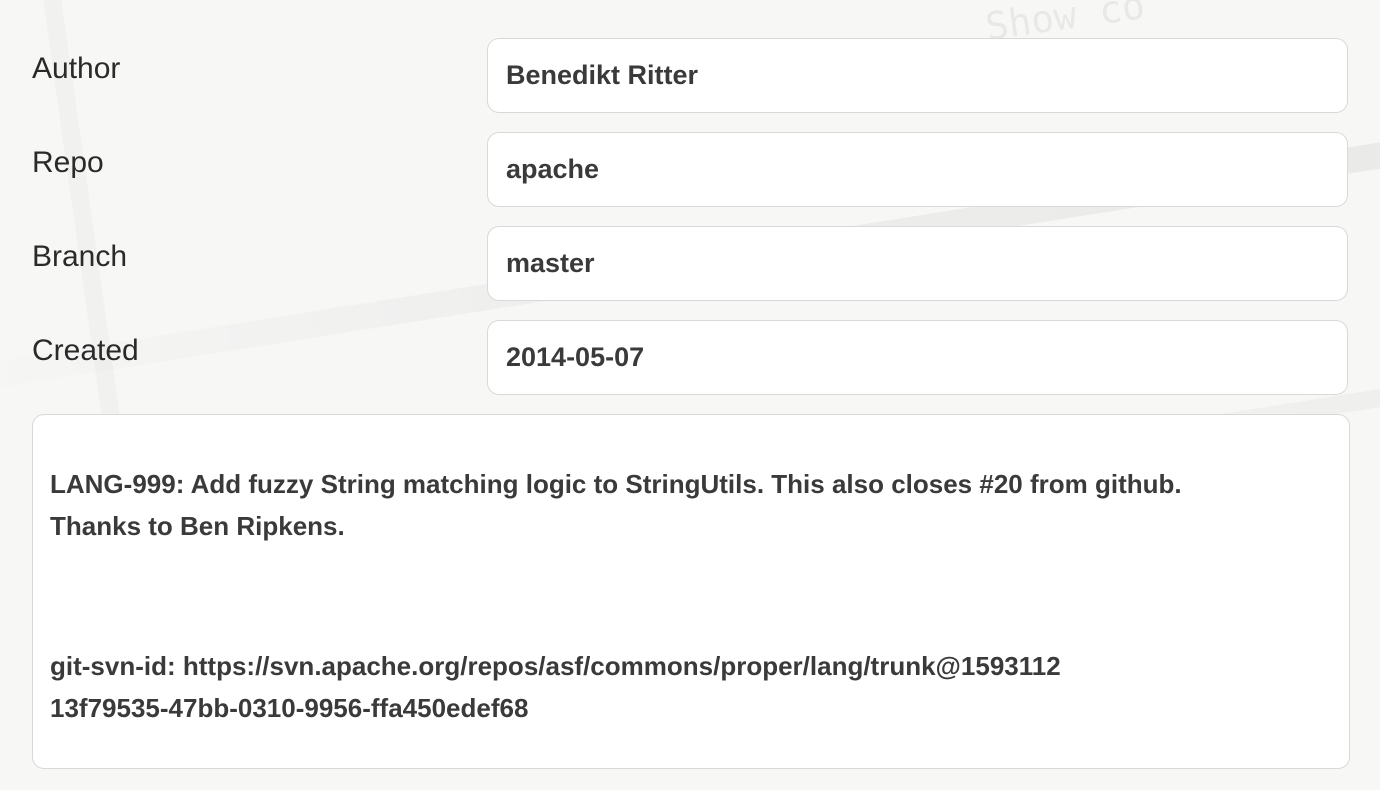  Describe the element at coordinates (85, 350) in the screenshot. I see `created-label: Created` at that location.